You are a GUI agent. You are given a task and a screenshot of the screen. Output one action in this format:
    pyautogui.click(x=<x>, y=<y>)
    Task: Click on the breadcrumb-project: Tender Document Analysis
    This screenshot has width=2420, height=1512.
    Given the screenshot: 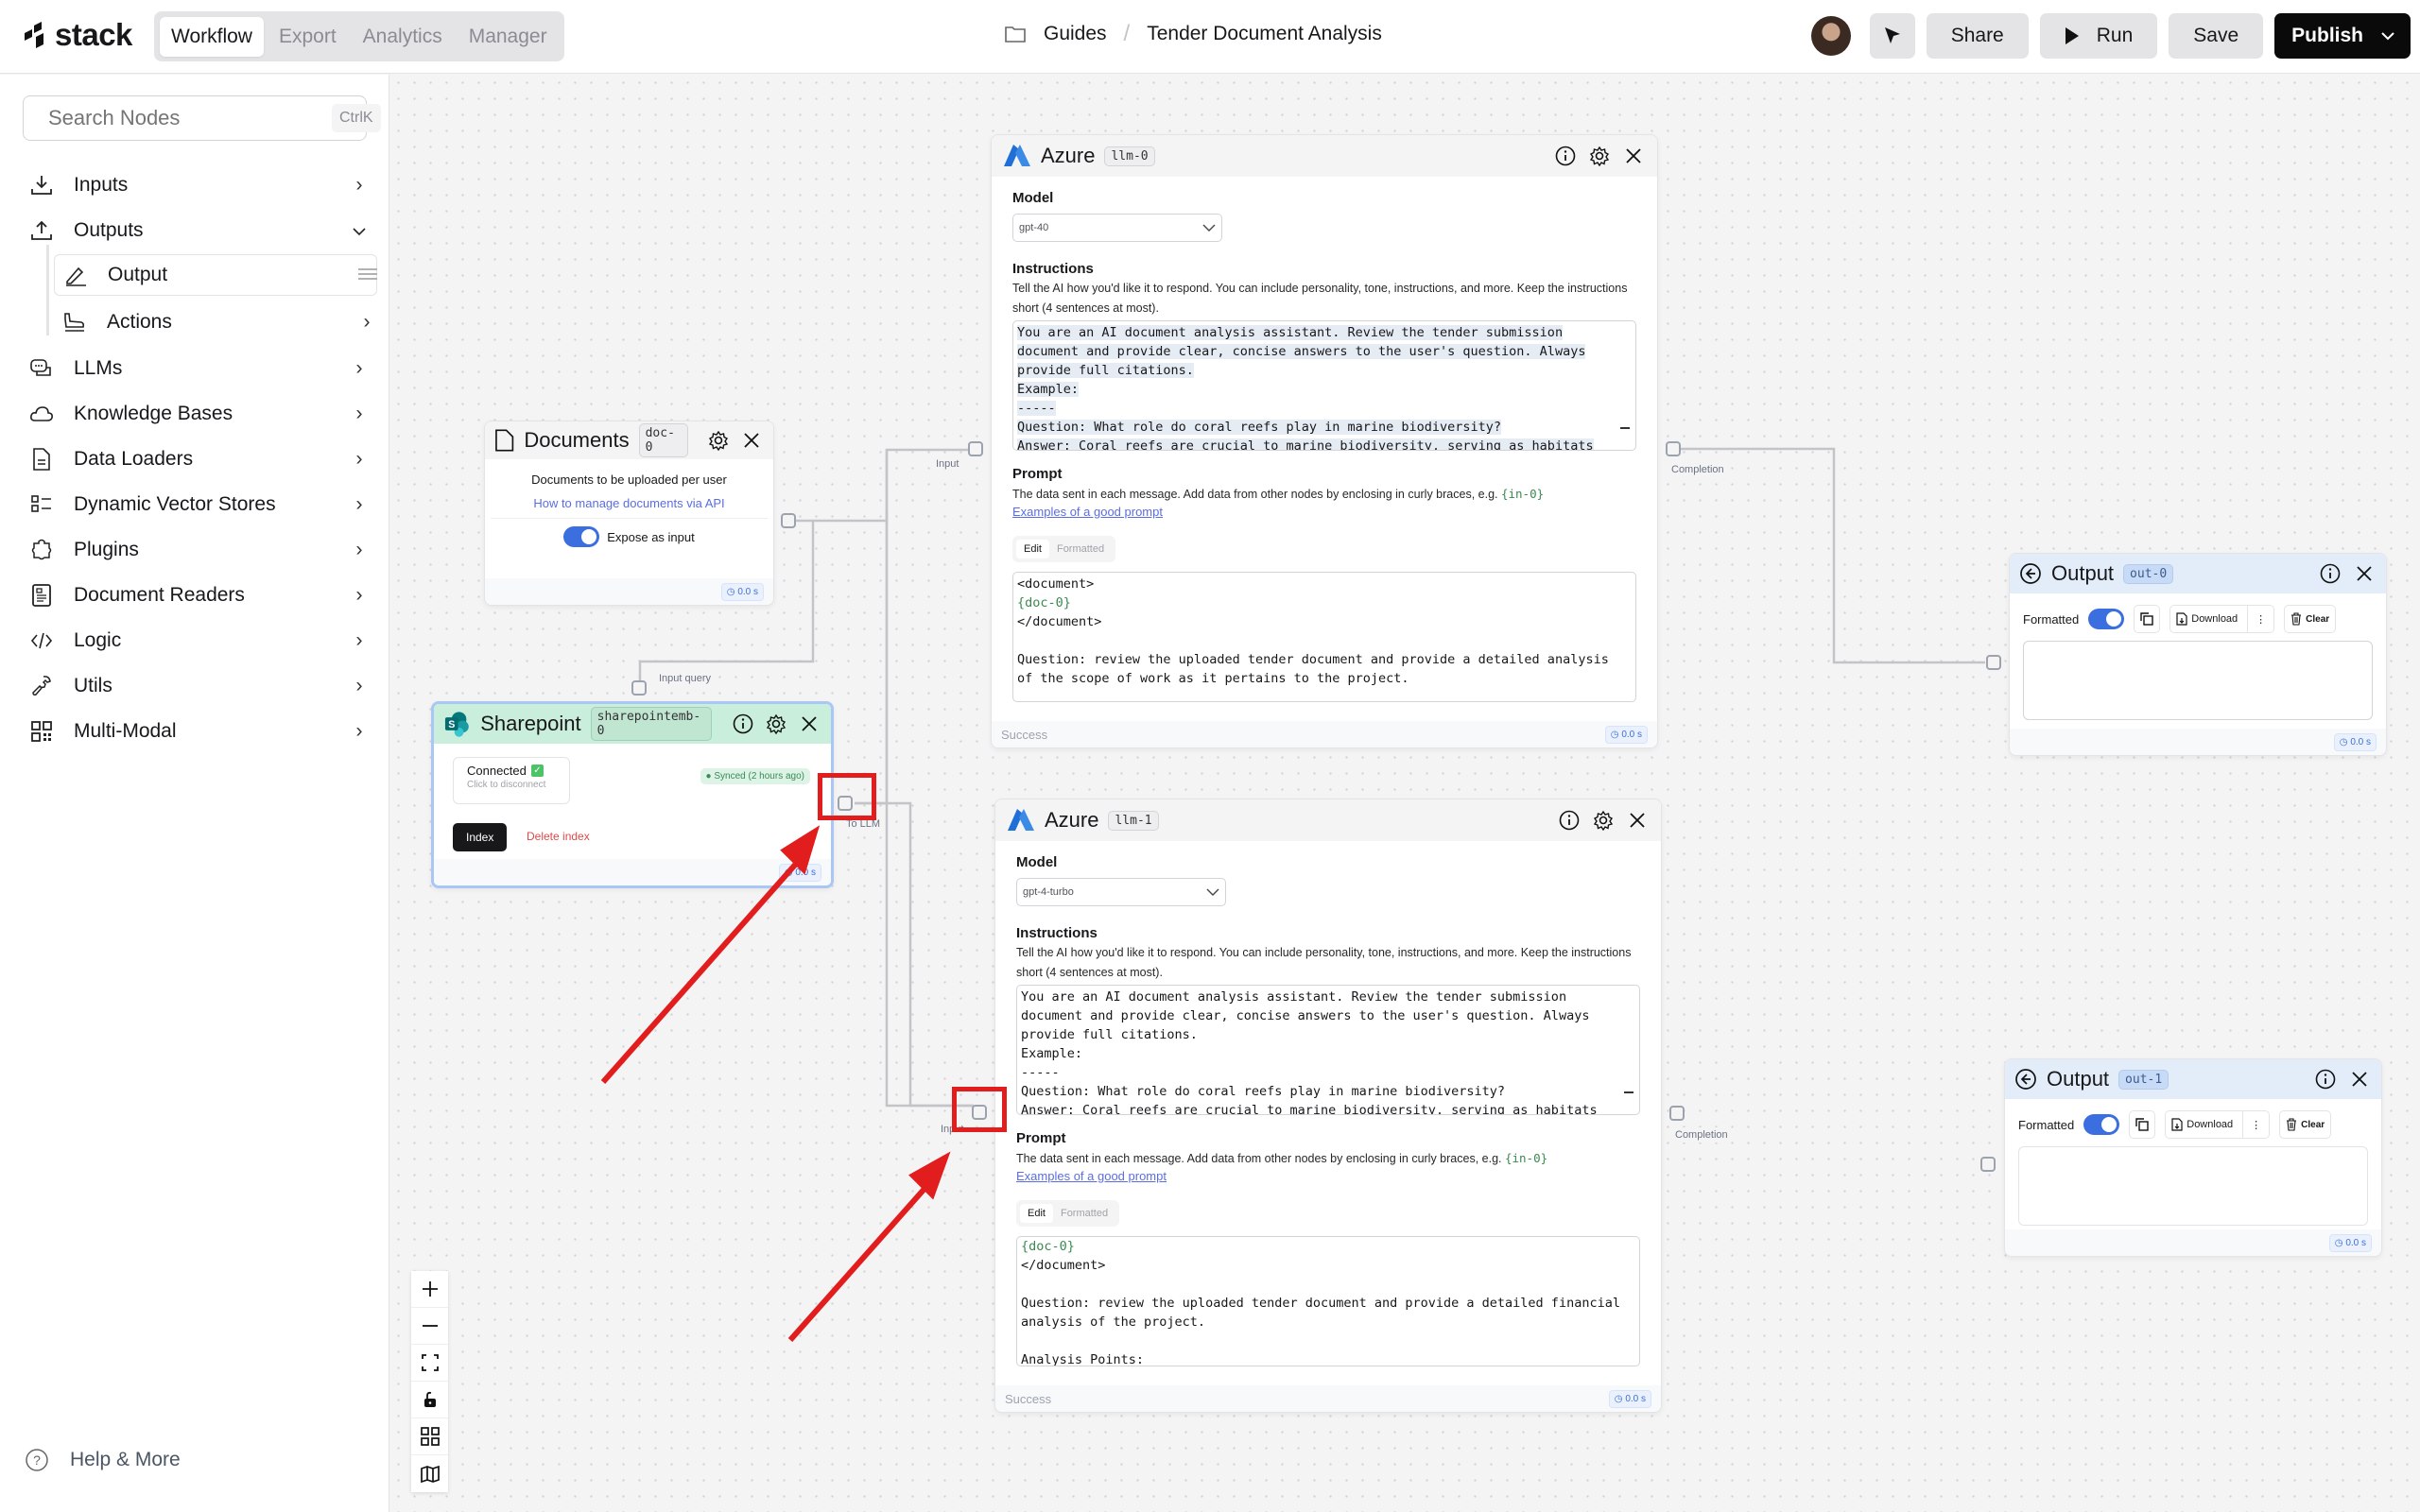 What is the action you would take?
    pyautogui.click(x=1264, y=34)
    